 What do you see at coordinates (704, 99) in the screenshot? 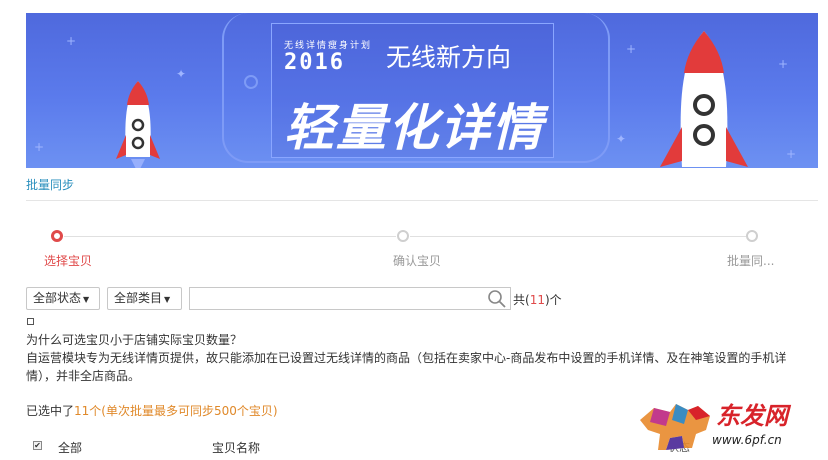
I see `rocket-right-icon` at bounding box center [704, 99].